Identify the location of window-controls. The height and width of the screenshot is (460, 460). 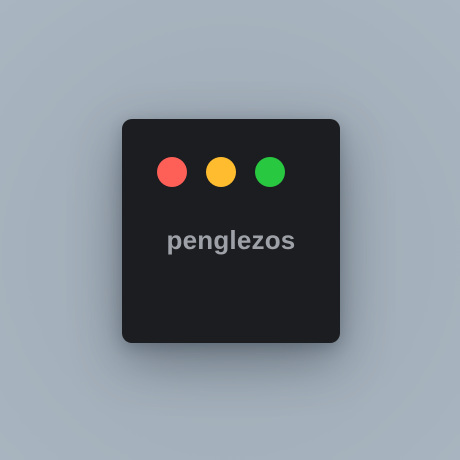
(221, 172).